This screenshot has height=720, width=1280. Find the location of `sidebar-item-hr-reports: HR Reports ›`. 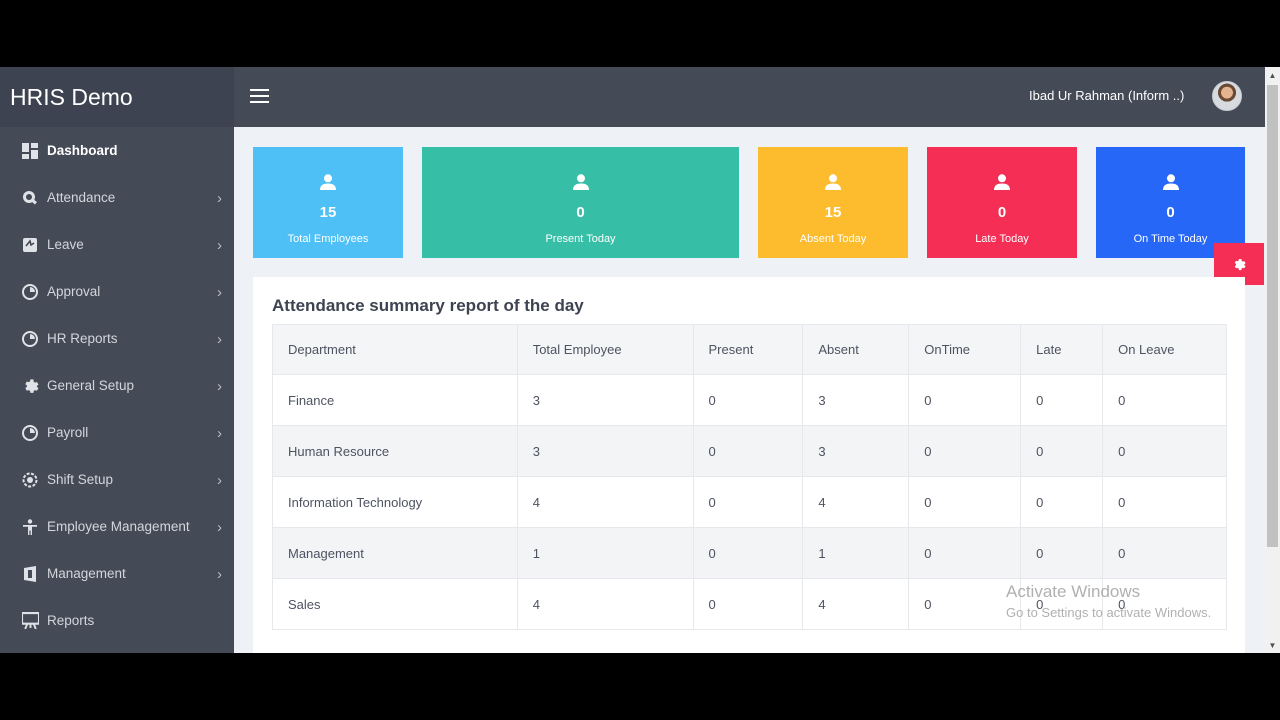

sidebar-item-hr-reports: HR Reports › is located at coordinates (117, 338).